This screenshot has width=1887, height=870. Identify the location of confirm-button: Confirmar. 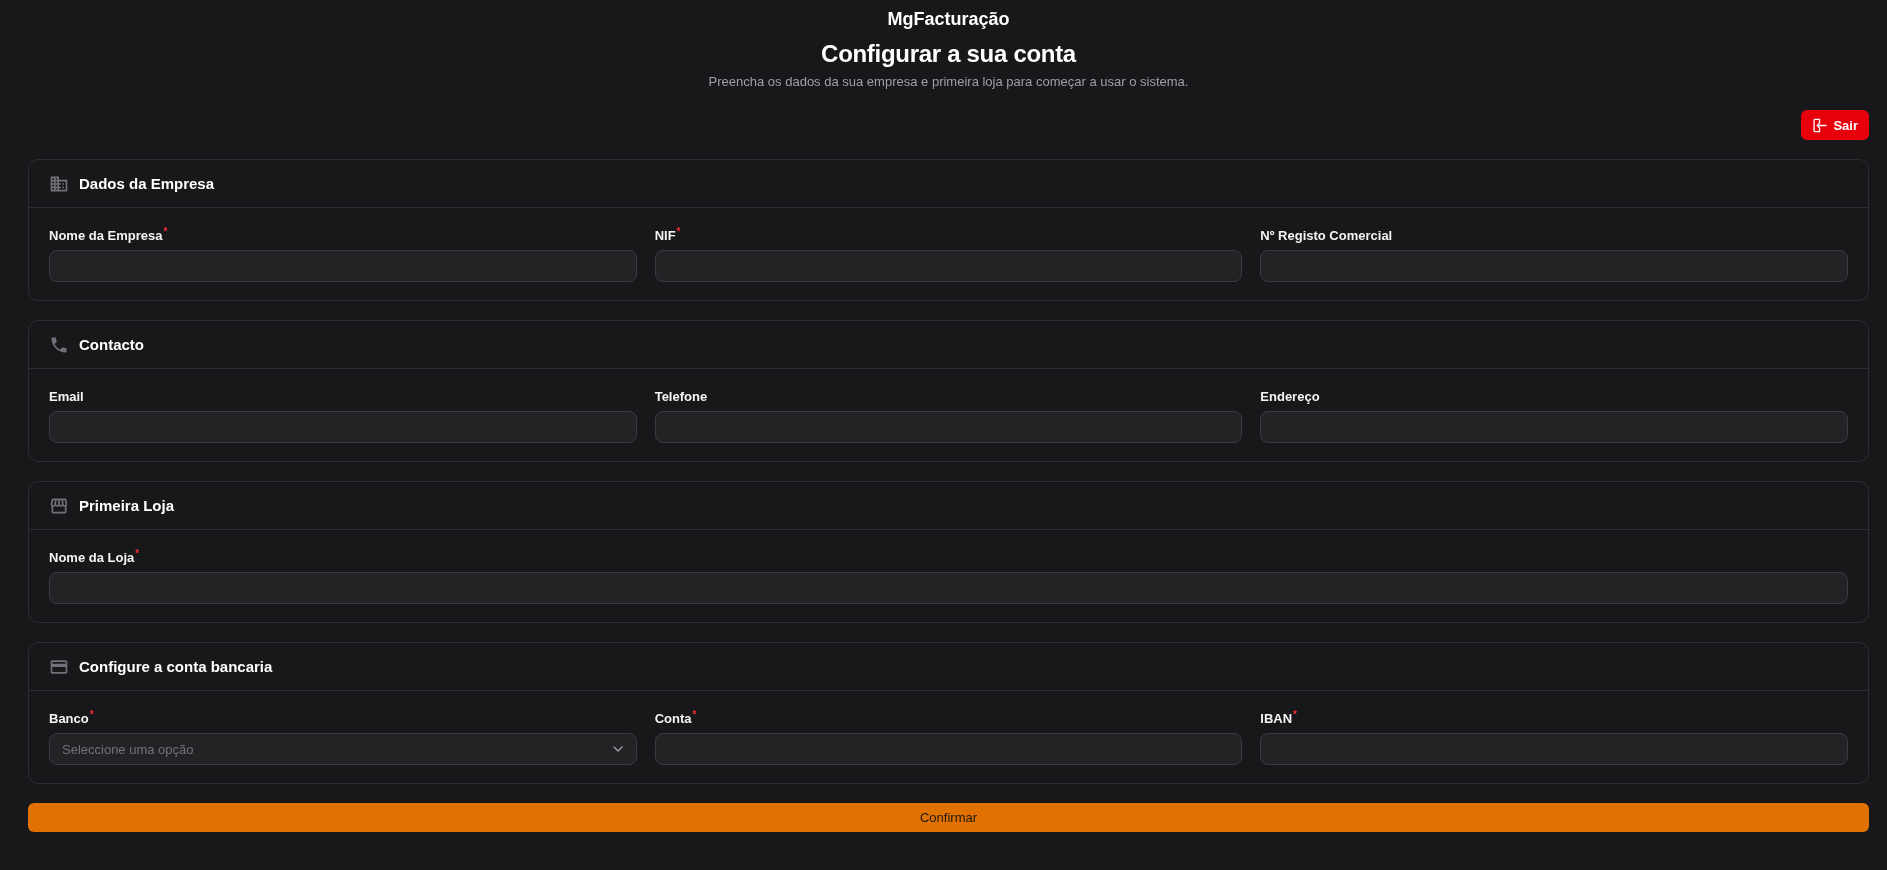
(948, 817).